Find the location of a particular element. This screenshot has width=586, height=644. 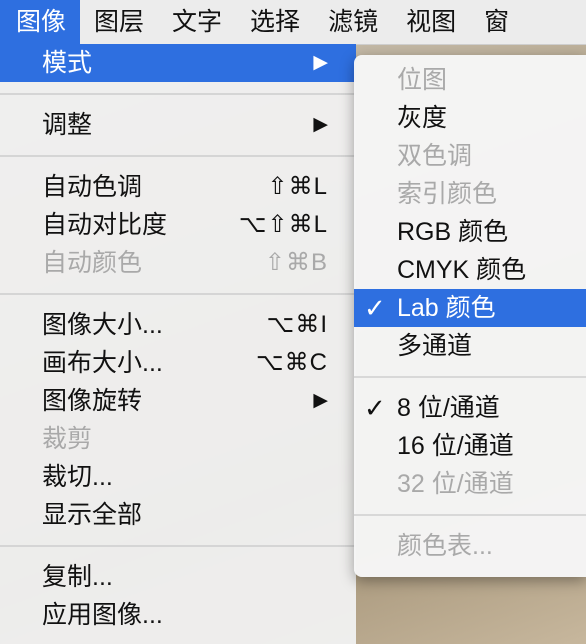

menu-item-adjustments: 调整 ▶ is located at coordinates (178, 125).